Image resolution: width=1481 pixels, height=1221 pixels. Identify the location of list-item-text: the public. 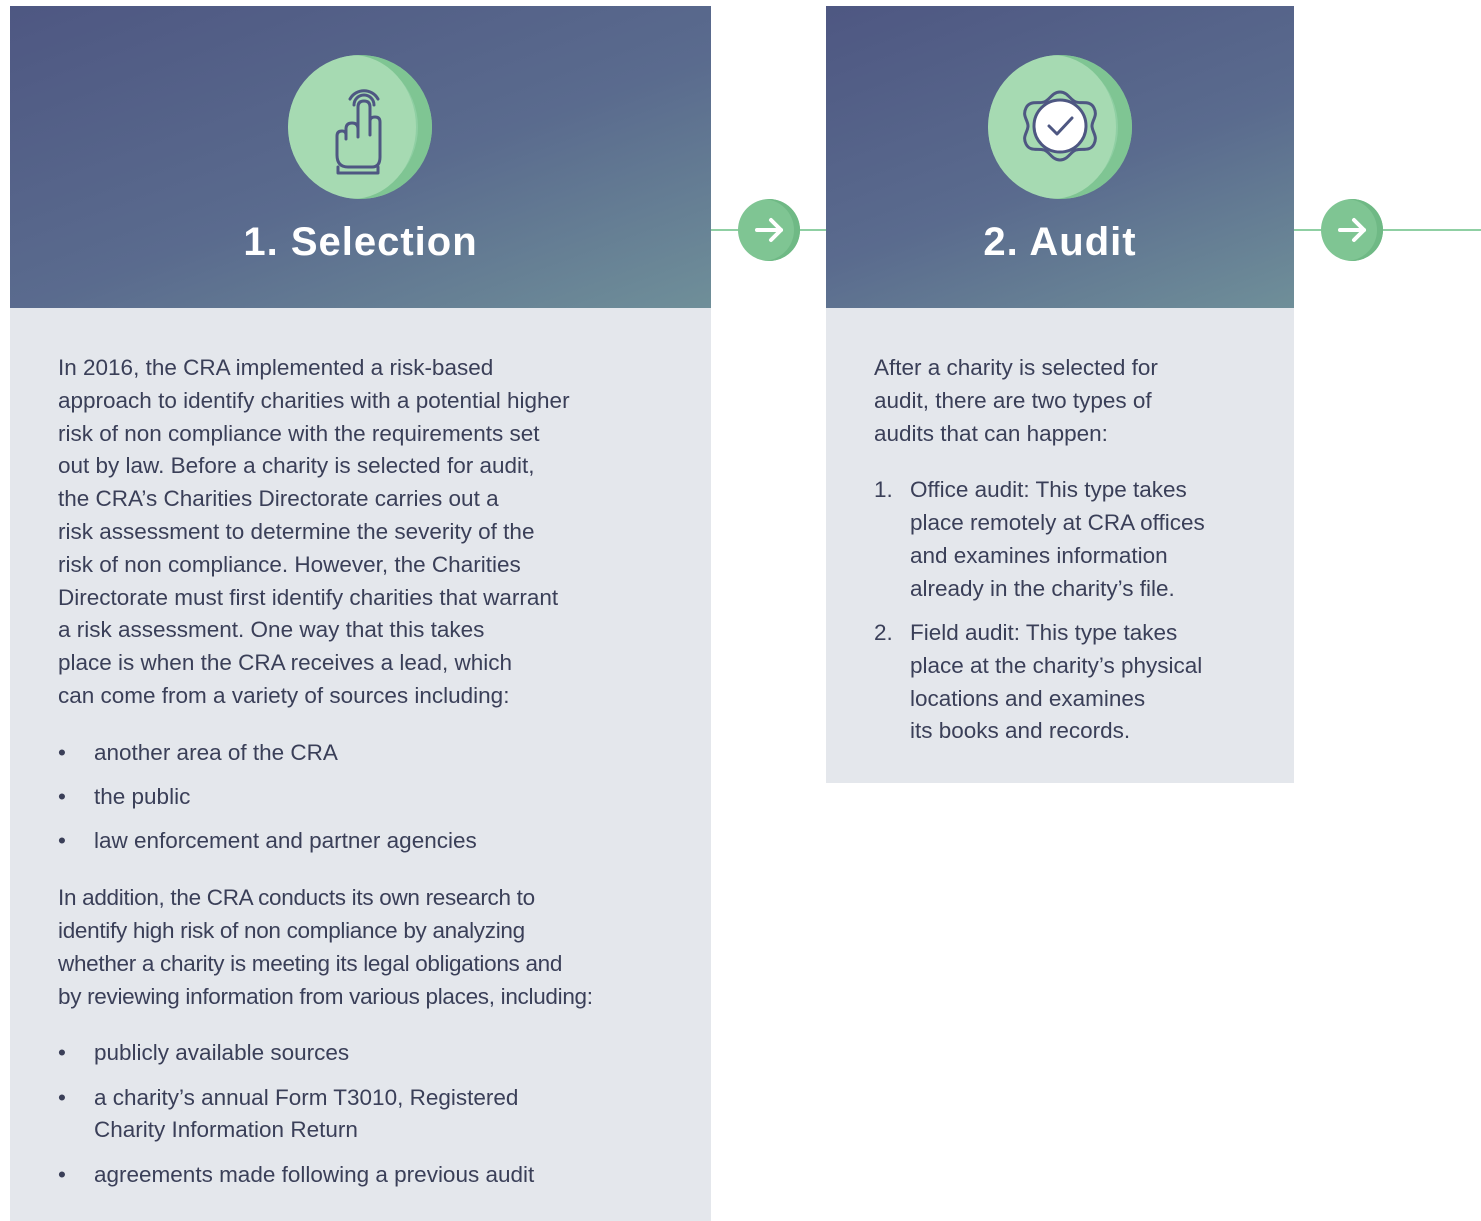
(142, 797).